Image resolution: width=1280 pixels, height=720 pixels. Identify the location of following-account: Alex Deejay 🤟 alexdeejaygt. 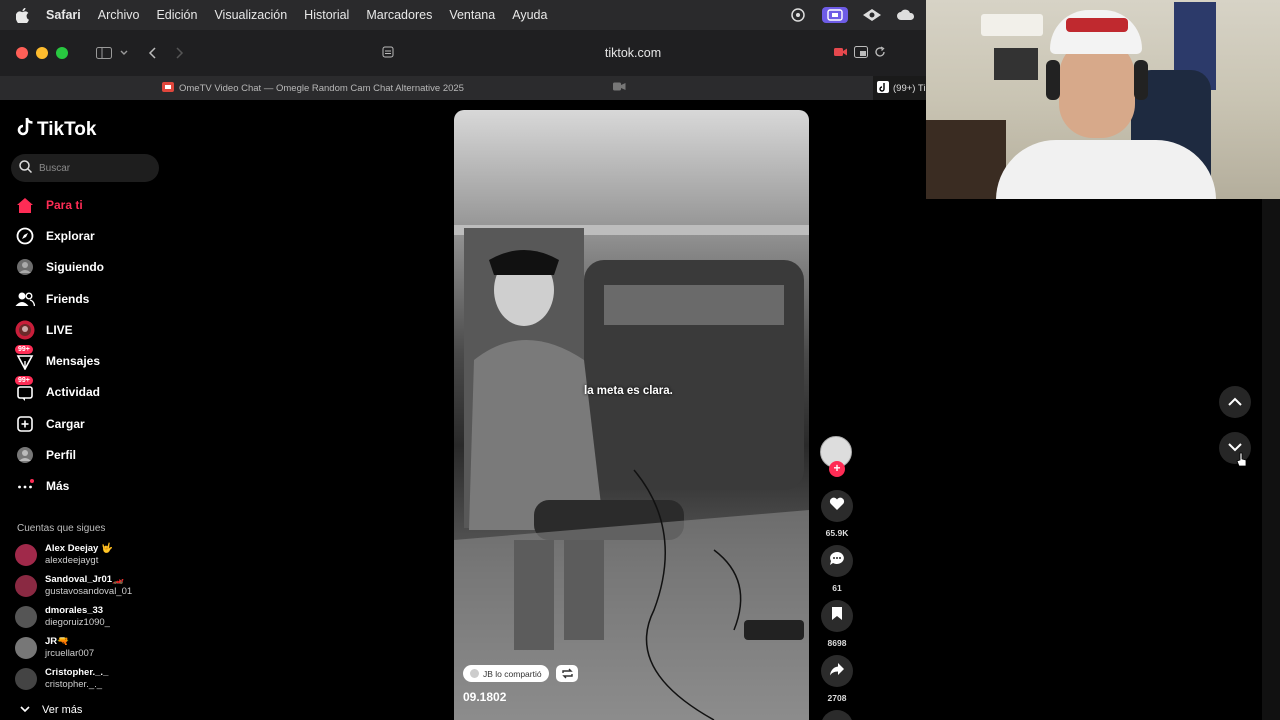
(64, 555).